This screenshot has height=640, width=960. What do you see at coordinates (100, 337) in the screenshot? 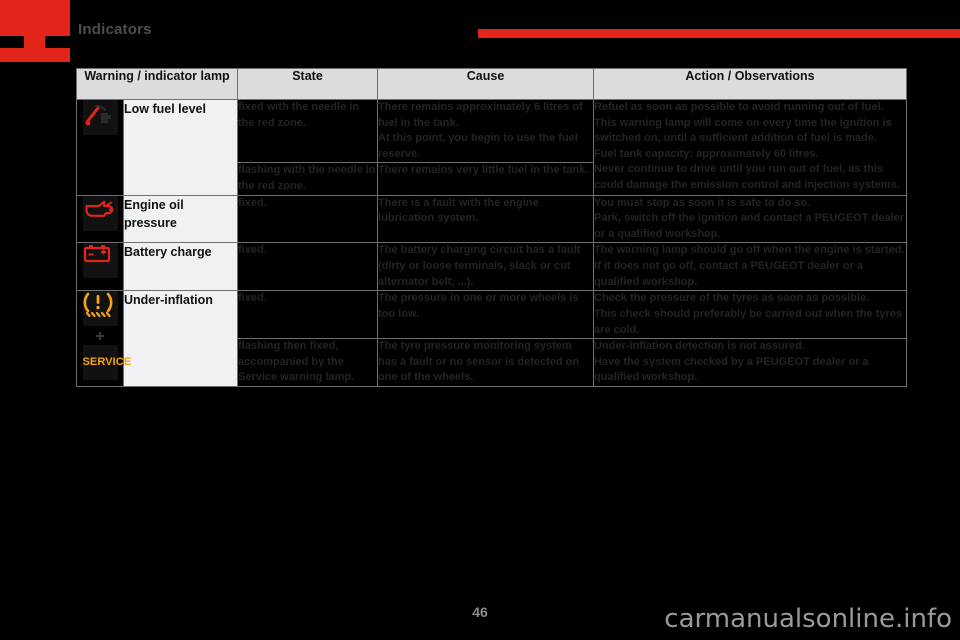
I see `service-plus-icon: ✚` at bounding box center [100, 337].